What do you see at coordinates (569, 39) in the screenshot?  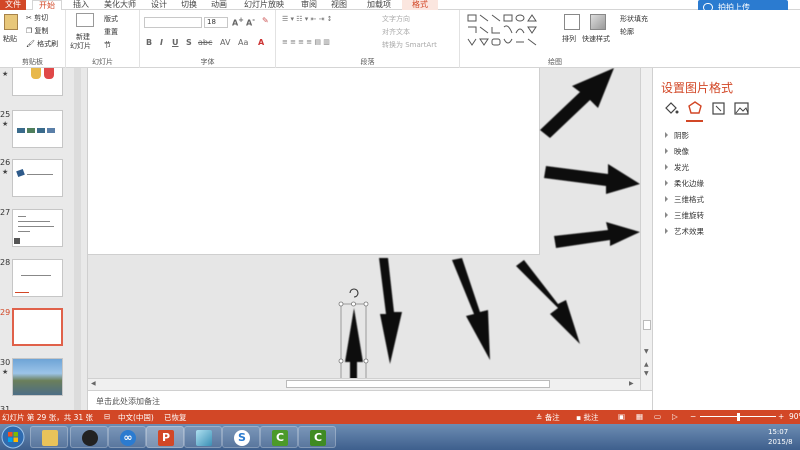 I see `arrange-button: 排列` at bounding box center [569, 39].